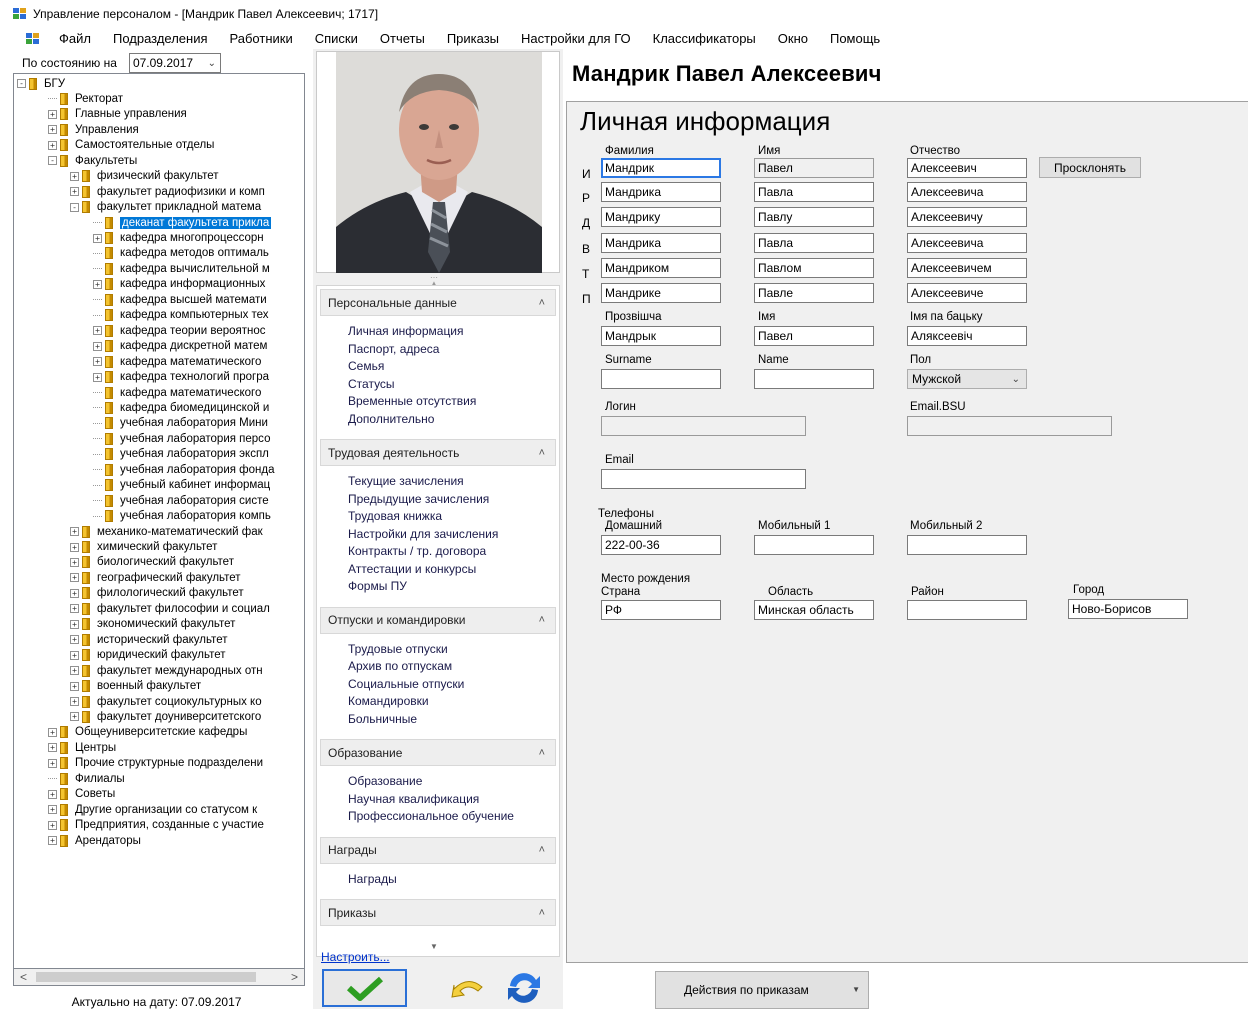 Image resolution: width=1248 pixels, height=1009 pixels. Describe the element at coordinates (41, 83) in the screenshot. I see `tree-node: - БГУ` at that location.